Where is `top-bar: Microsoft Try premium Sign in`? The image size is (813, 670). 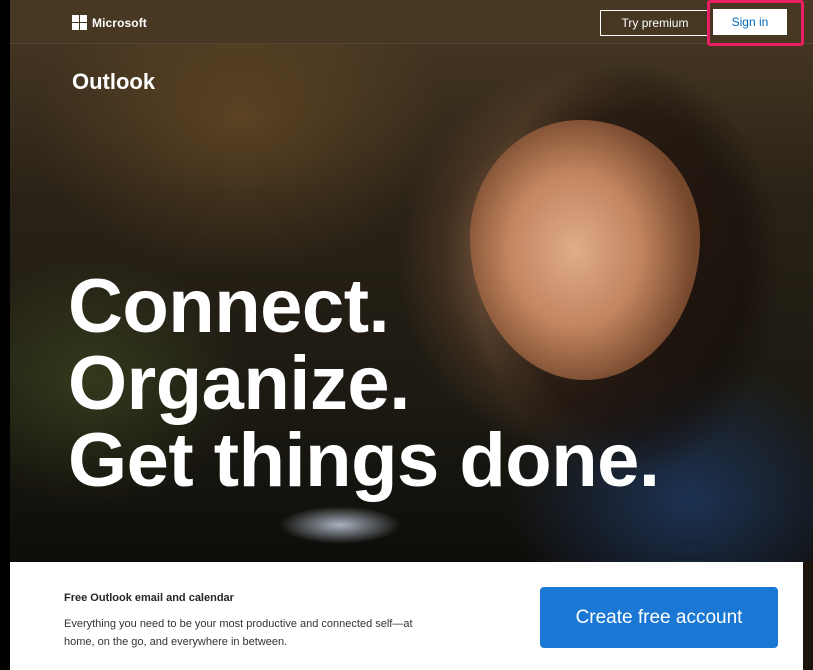 top-bar: Microsoft Try premium Sign in is located at coordinates (411, 23).